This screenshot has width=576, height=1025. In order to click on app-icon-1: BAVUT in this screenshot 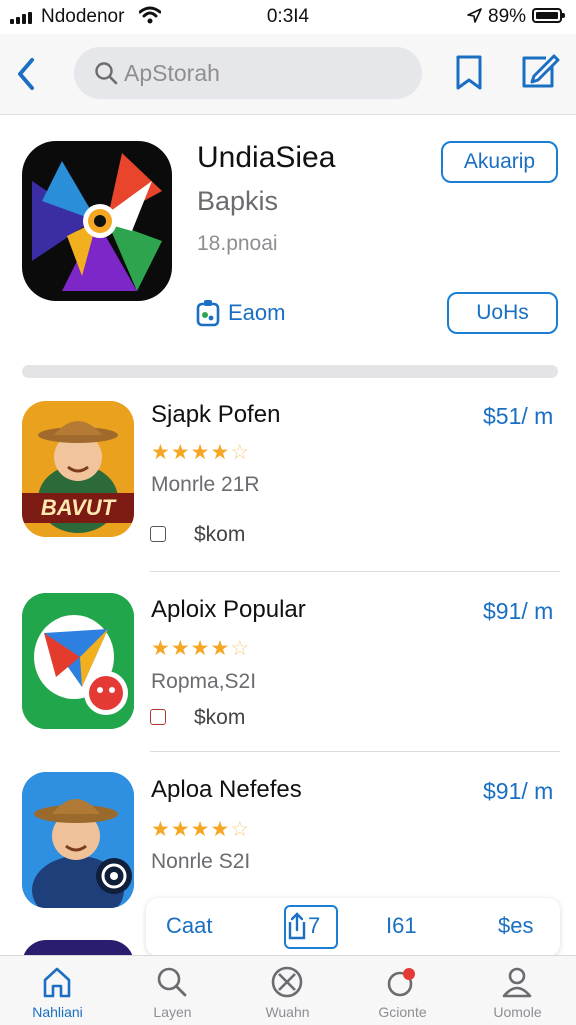, I will do `click(78, 469)`.